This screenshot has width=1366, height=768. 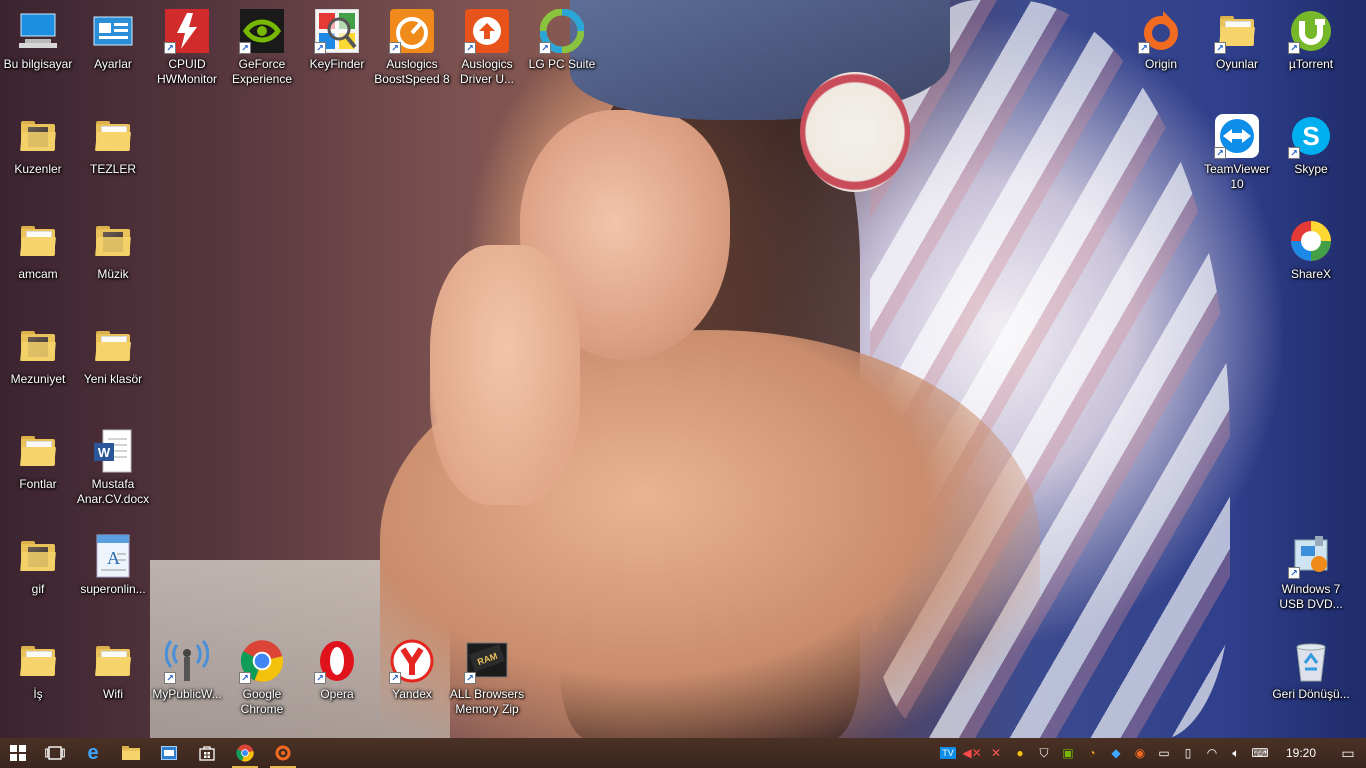 What do you see at coordinates (1301, 753) in the screenshot?
I see `taskbar-clock: 19:20` at bounding box center [1301, 753].